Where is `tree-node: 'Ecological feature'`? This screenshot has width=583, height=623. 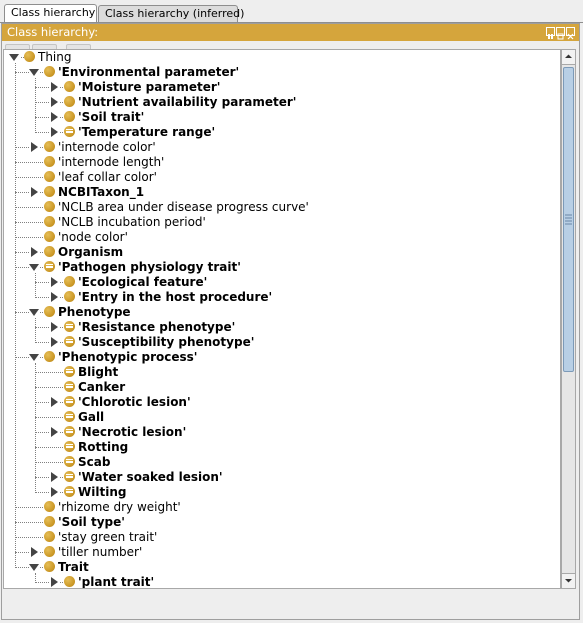
tree-node: 'Ecological feature' is located at coordinates (282, 282).